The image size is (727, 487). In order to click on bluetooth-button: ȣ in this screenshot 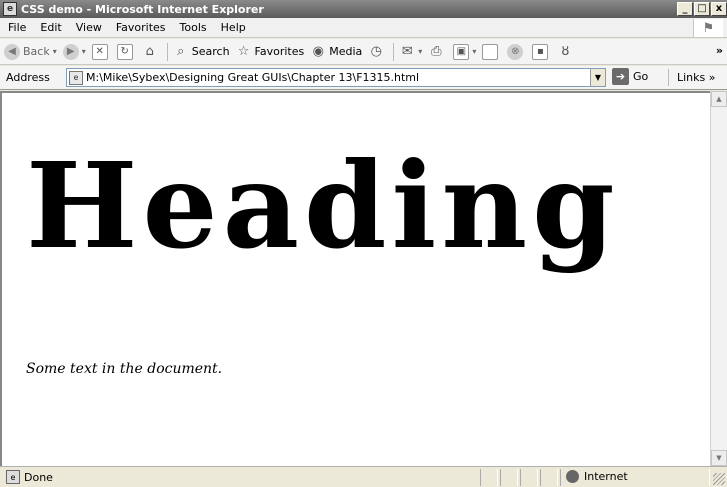, I will do `click(566, 52)`.